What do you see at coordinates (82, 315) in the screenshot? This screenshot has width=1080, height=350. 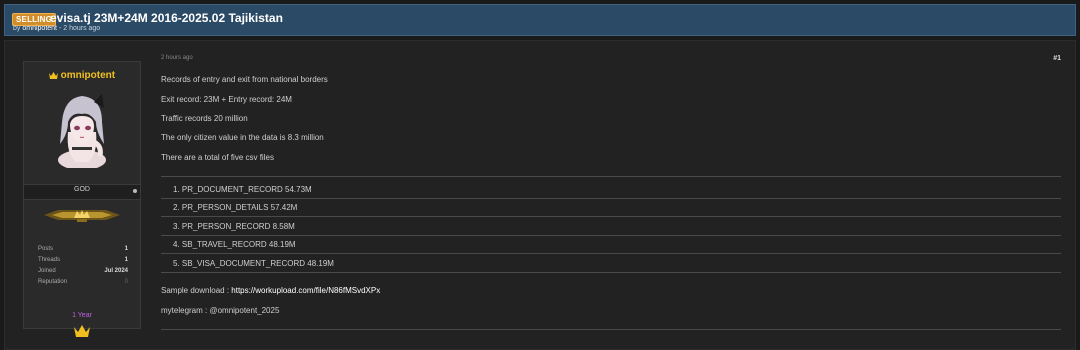 I see `year-badge: 1 Year` at bounding box center [82, 315].